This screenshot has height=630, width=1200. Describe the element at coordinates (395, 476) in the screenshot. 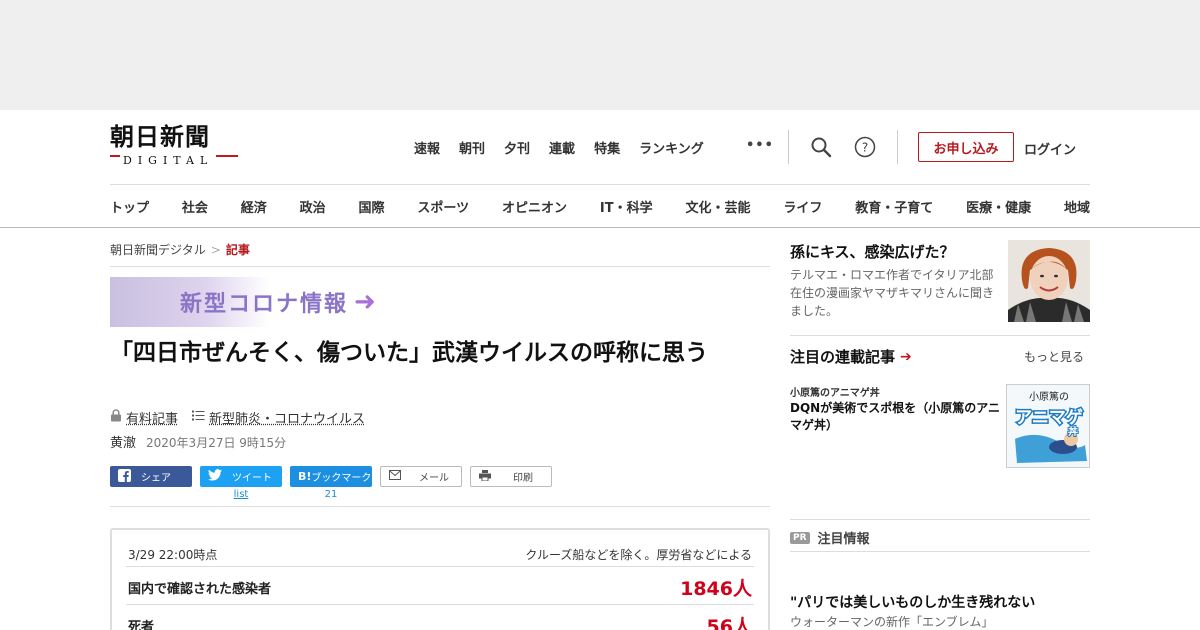

I see `mail-icon` at that location.